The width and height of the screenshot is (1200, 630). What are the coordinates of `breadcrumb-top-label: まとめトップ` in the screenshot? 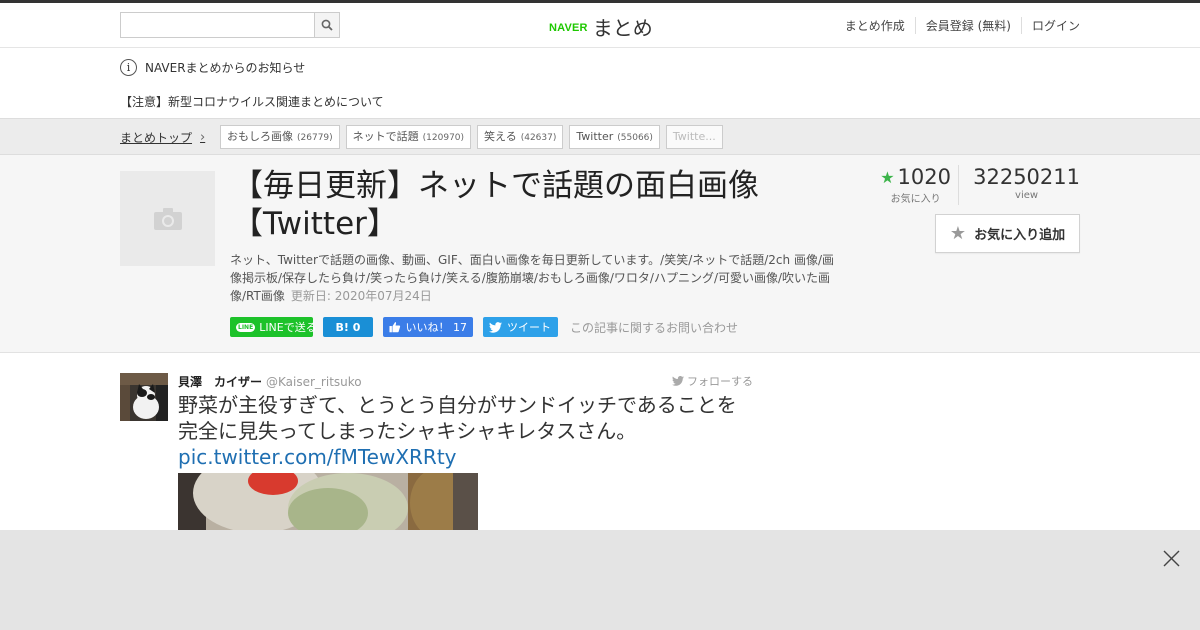 It's located at (156, 138).